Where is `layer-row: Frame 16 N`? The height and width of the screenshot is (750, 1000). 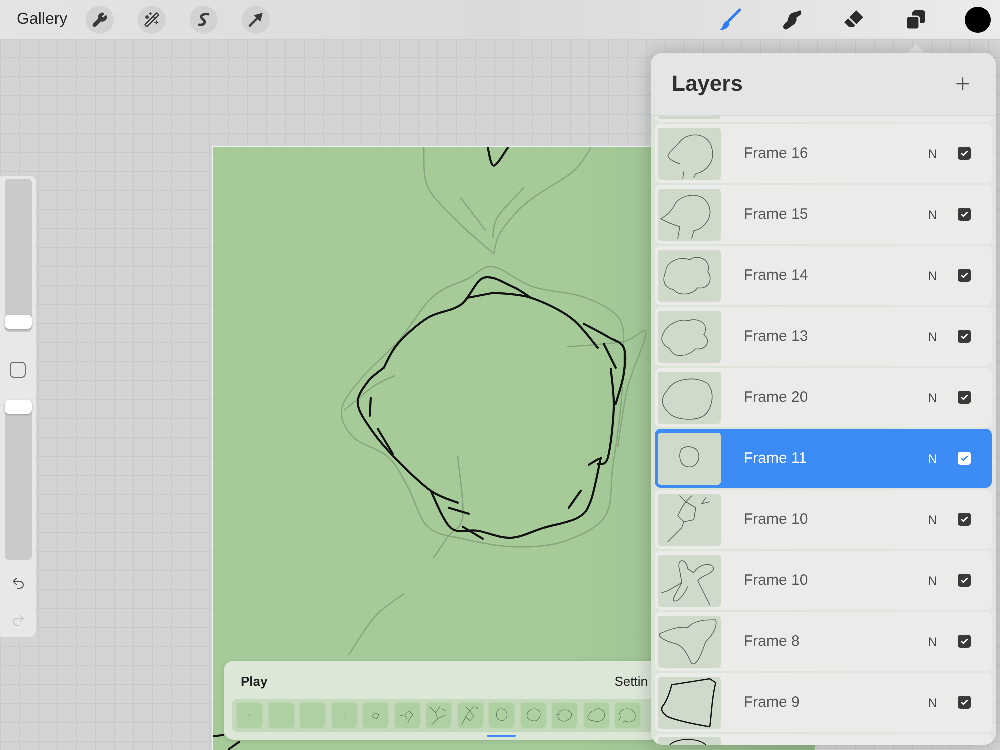
layer-row: Frame 16 N is located at coordinates (823, 153).